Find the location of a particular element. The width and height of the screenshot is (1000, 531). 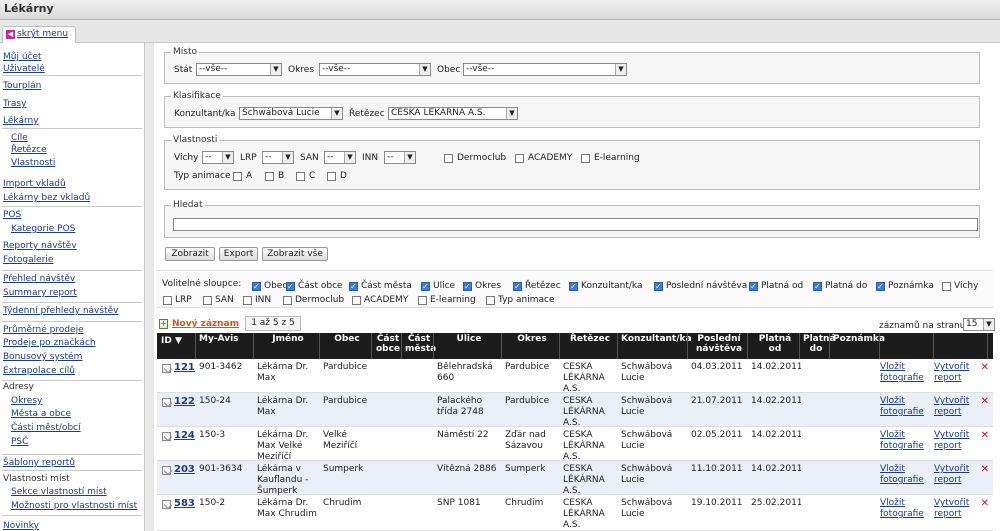

stat-select: --vše-- ▼ is located at coordinates (239, 69).